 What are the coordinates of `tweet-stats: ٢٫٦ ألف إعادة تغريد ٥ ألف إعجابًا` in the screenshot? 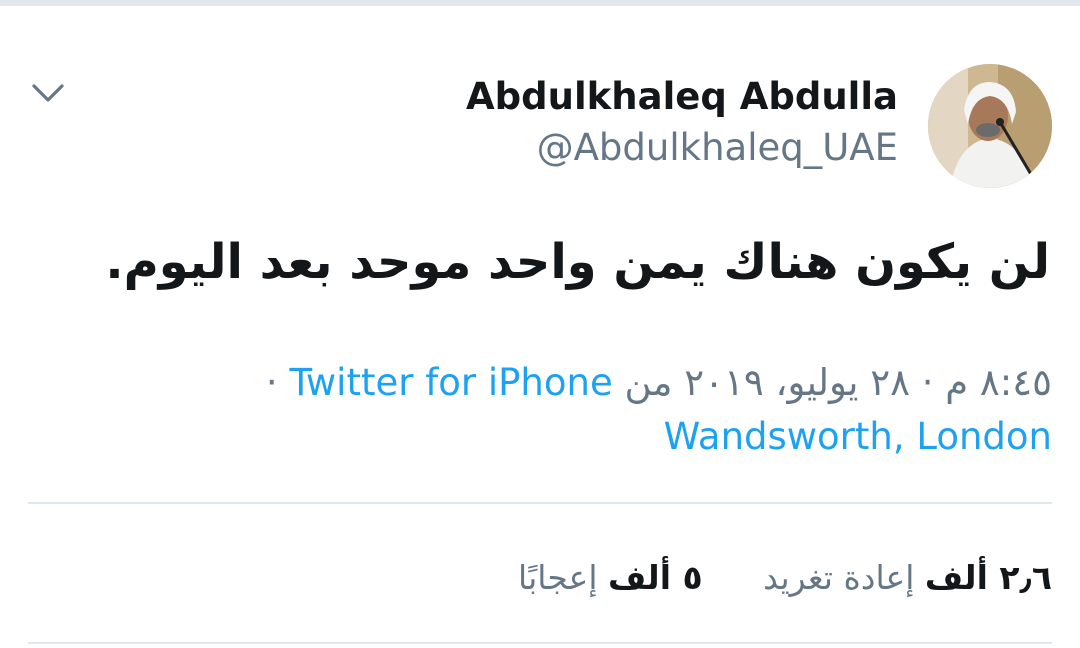 It's located at (785, 577).